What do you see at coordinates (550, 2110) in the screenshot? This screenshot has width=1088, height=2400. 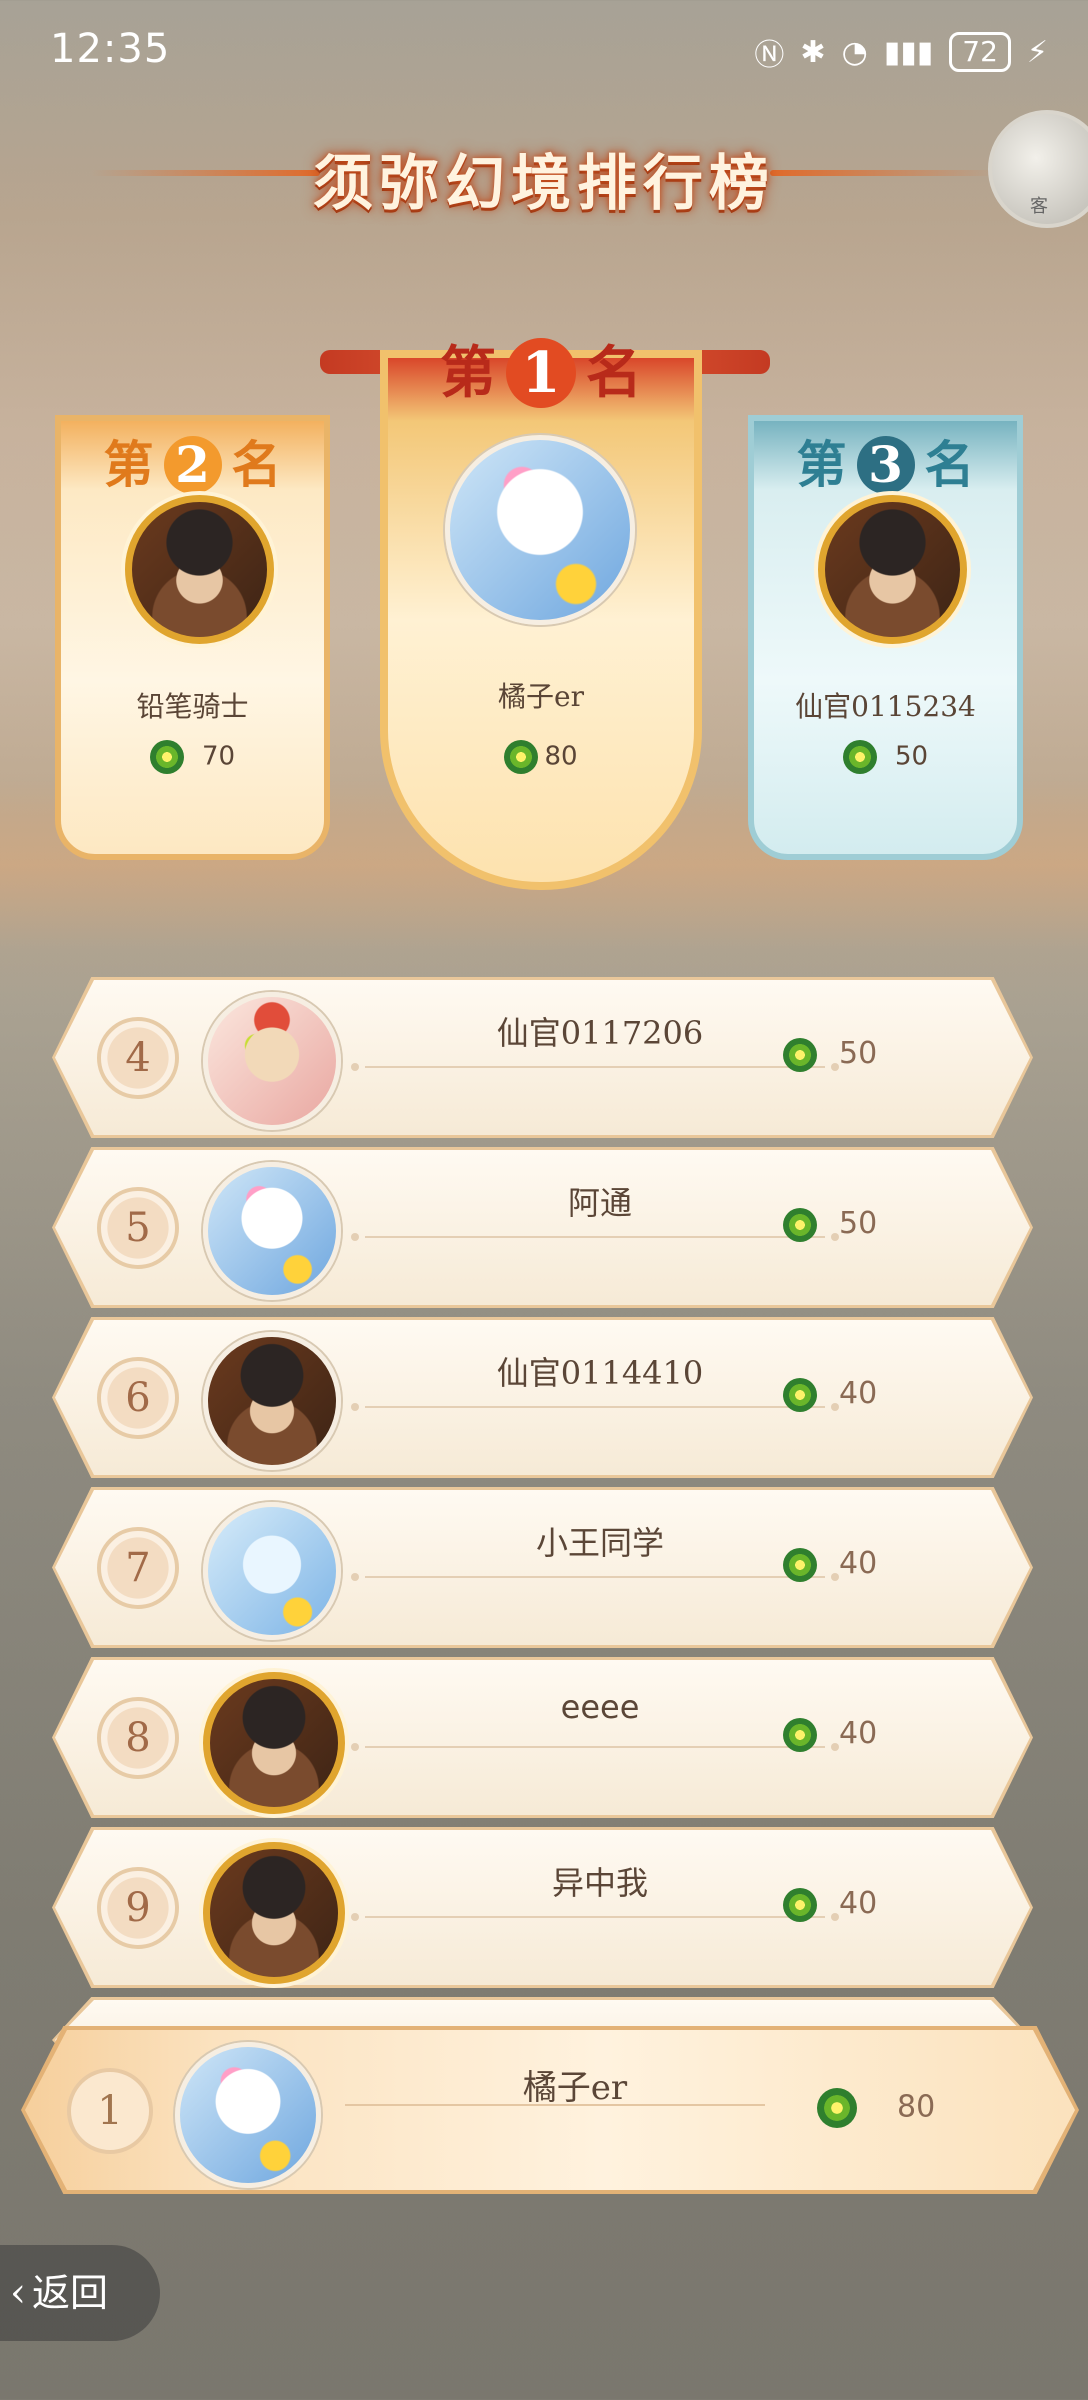 I see `my-rank-row: 1 橘子er 80` at bounding box center [550, 2110].